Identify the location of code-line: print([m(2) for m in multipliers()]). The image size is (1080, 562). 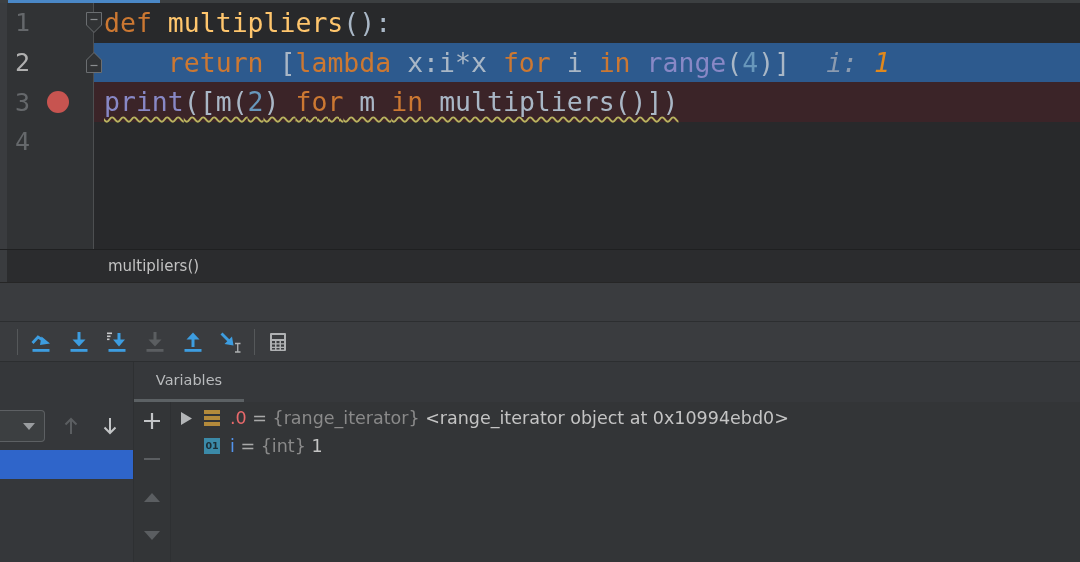
(391, 102).